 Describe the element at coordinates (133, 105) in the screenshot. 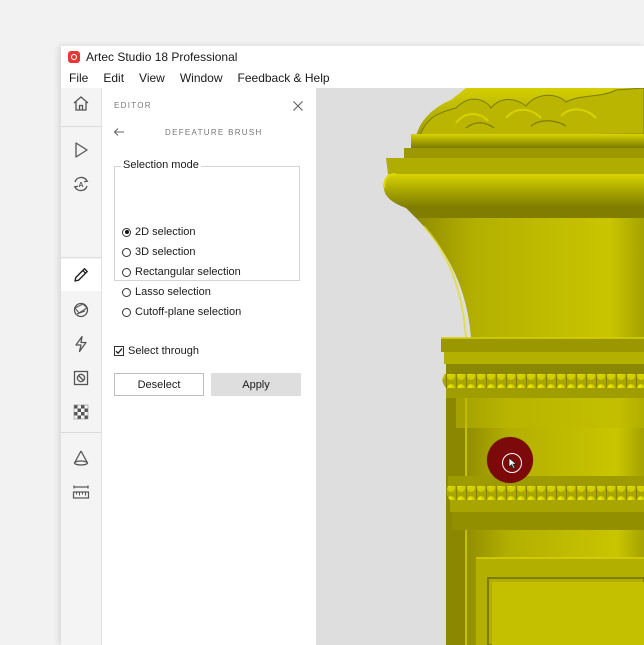

I see `panel-title: EDITOR` at that location.